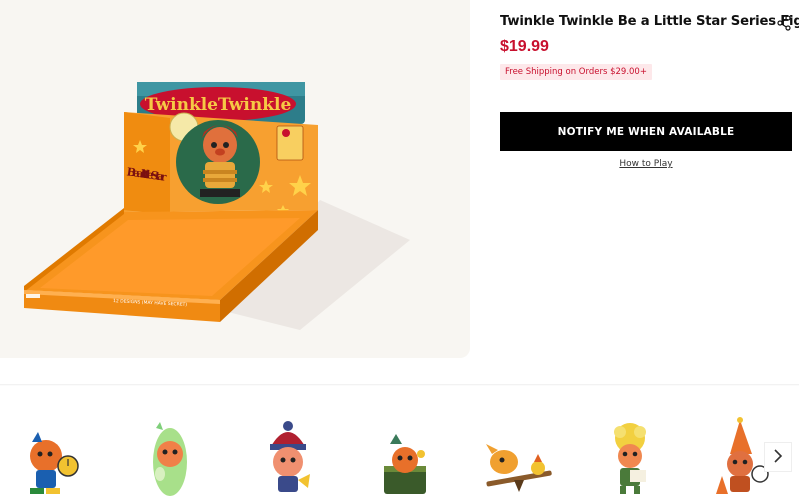 The image size is (799, 500). Describe the element at coordinates (646, 164) in the screenshot. I see `how-to-play-link: How to Play` at that location.